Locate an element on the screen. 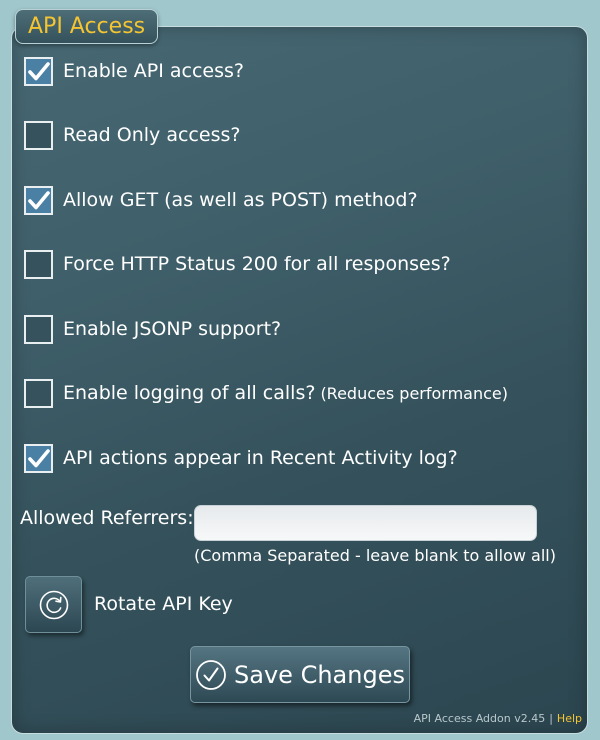 The width and height of the screenshot is (600, 740). option-label: Enable logging of all calls? is located at coordinates (189, 393).